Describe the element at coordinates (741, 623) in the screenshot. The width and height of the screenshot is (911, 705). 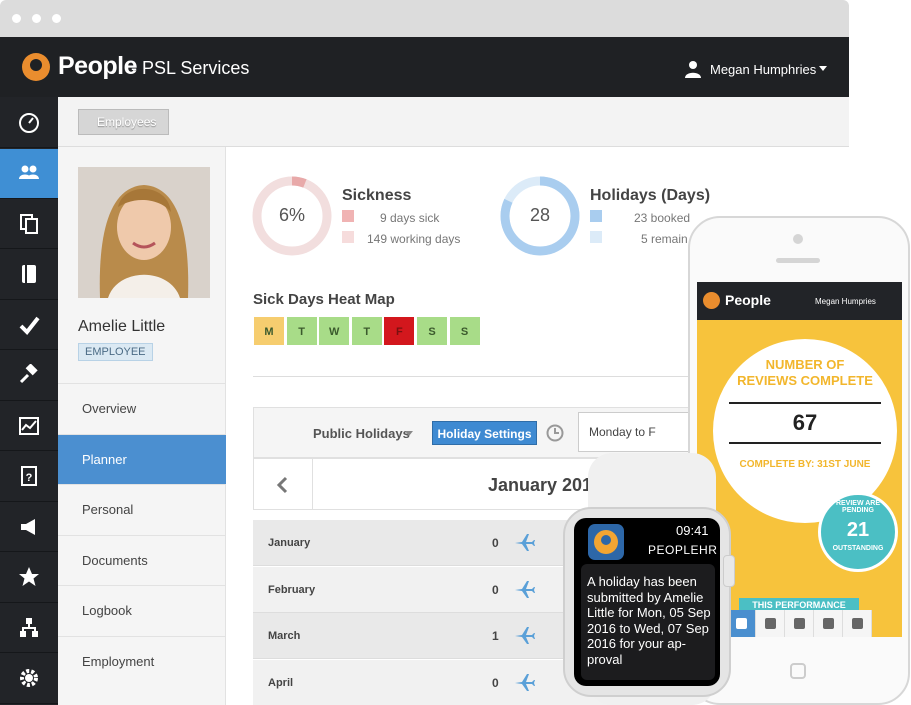
I see `phone-tab-user` at that location.